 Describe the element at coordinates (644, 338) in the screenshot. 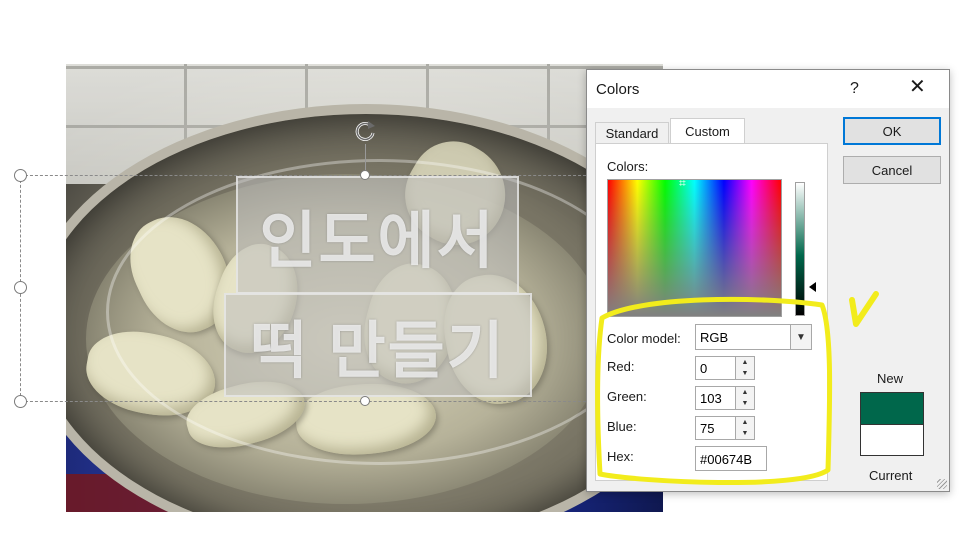

I see `color-model-label: Color model:` at that location.